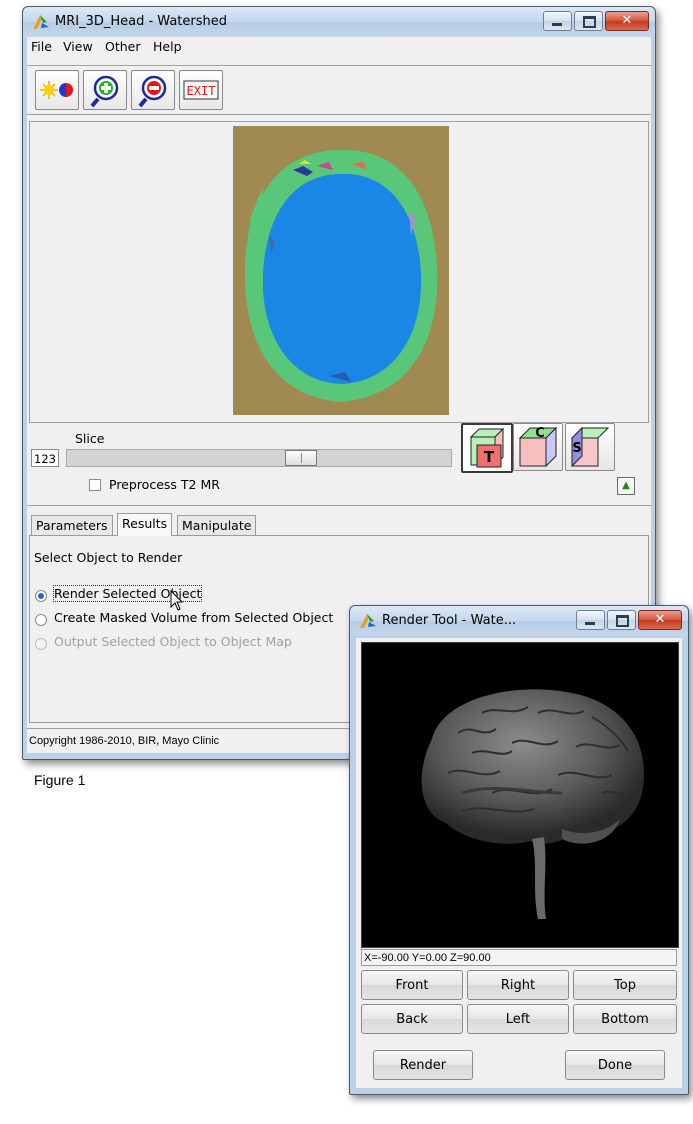 This screenshot has height=1124, width=693. Describe the element at coordinates (177, 600) in the screenshot. I see `mouse-cursor-icon` at that location.